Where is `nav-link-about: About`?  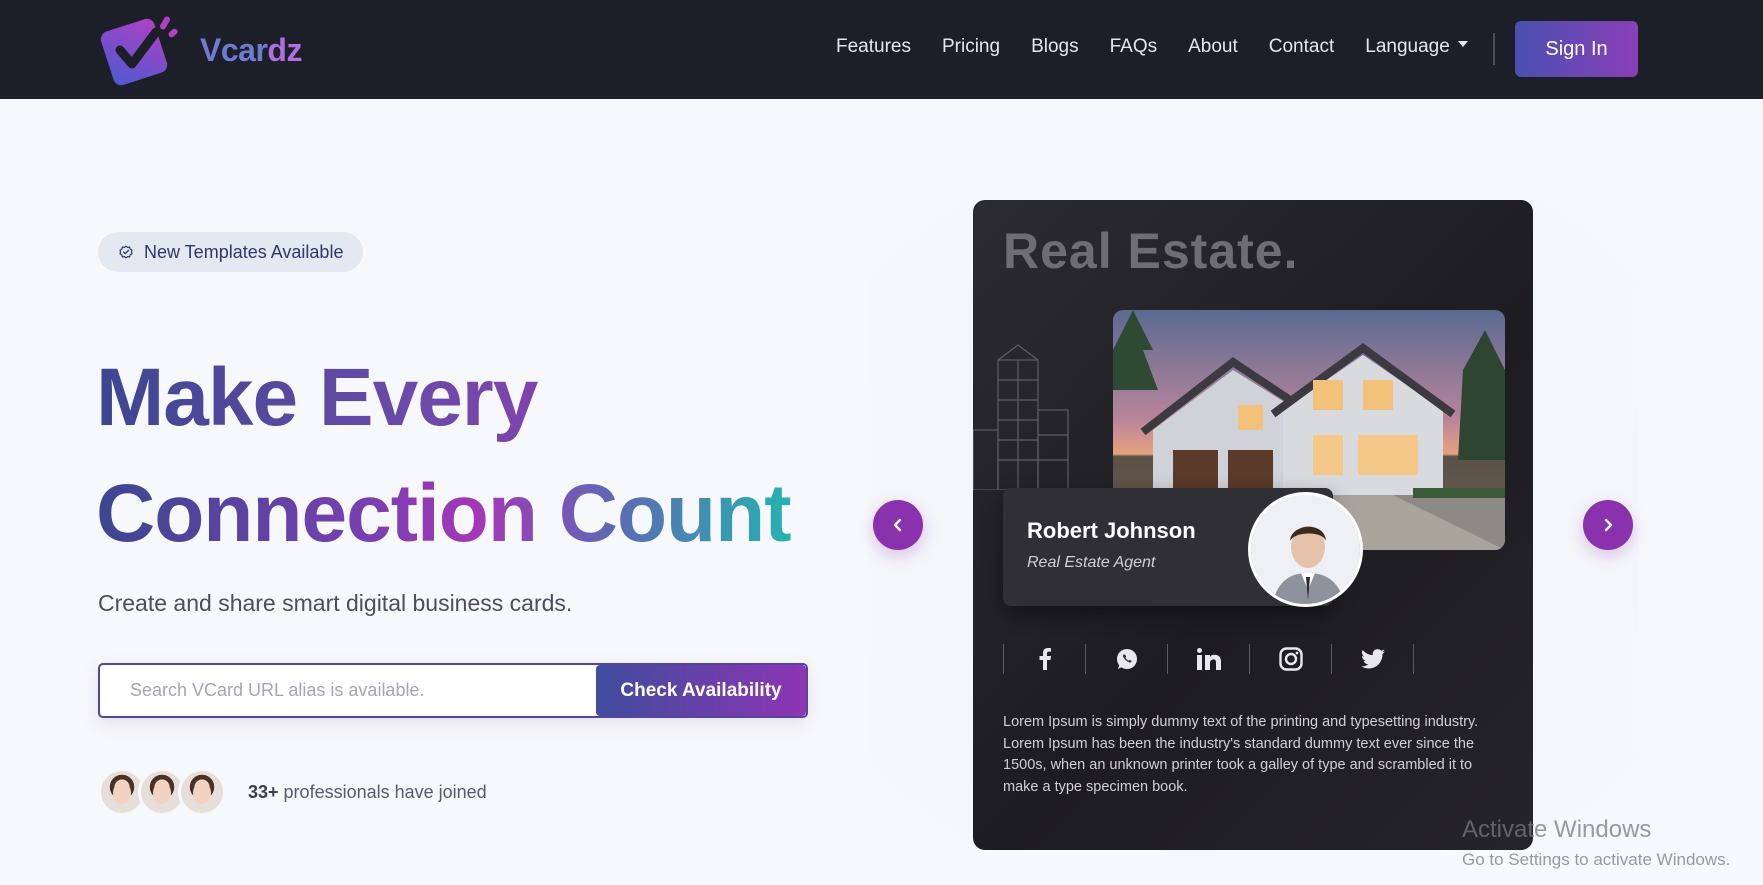
nav-link-about: About is located at coordinates (1213, 47).